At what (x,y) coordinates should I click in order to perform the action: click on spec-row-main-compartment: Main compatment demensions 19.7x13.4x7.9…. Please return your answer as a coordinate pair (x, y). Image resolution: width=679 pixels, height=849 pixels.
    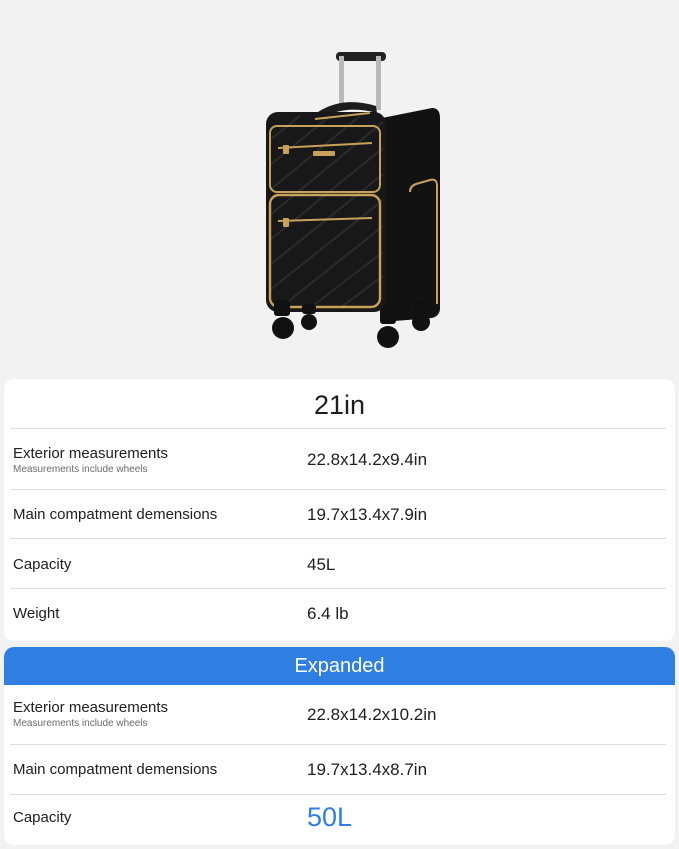
    Looking at the image, I should click on (339, 514).